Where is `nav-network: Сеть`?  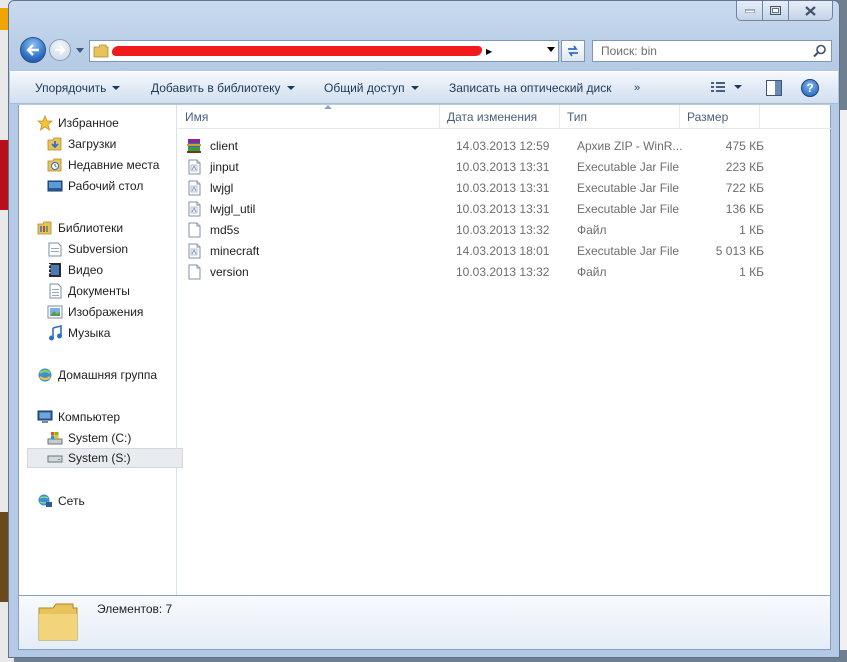
nav-network: Сеть is located at coordinates (61, 501).